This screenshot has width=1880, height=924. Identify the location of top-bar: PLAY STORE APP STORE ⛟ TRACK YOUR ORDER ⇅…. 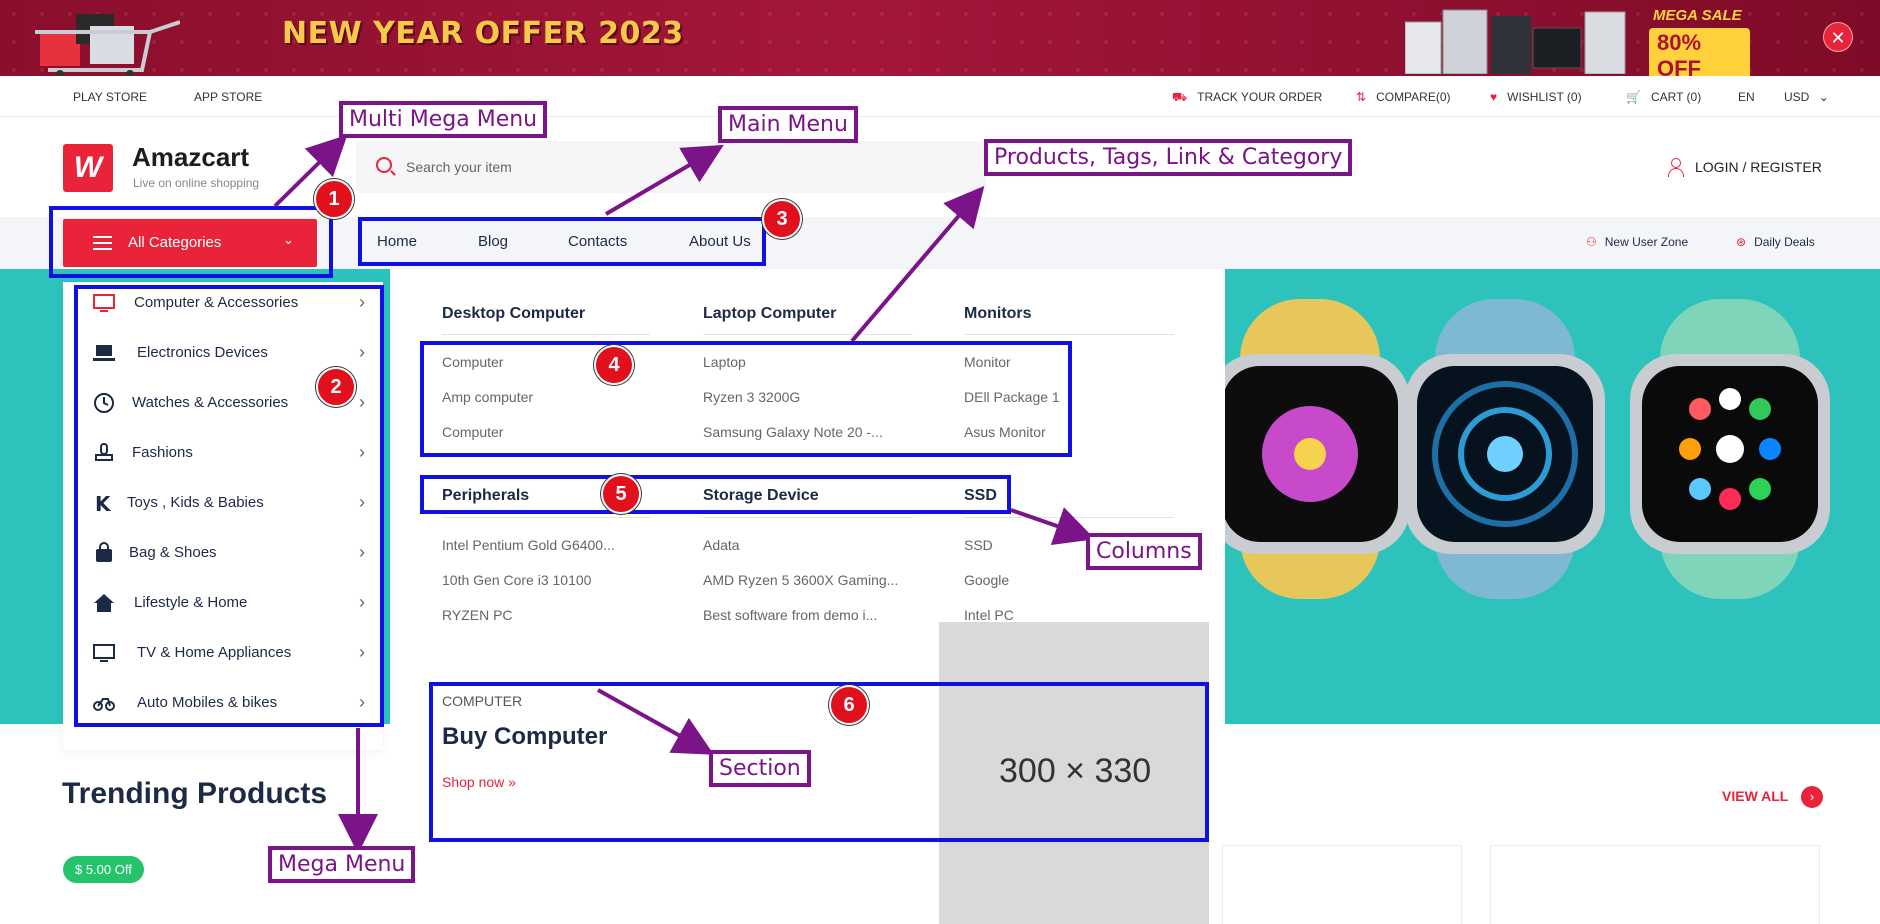
(940, 96).